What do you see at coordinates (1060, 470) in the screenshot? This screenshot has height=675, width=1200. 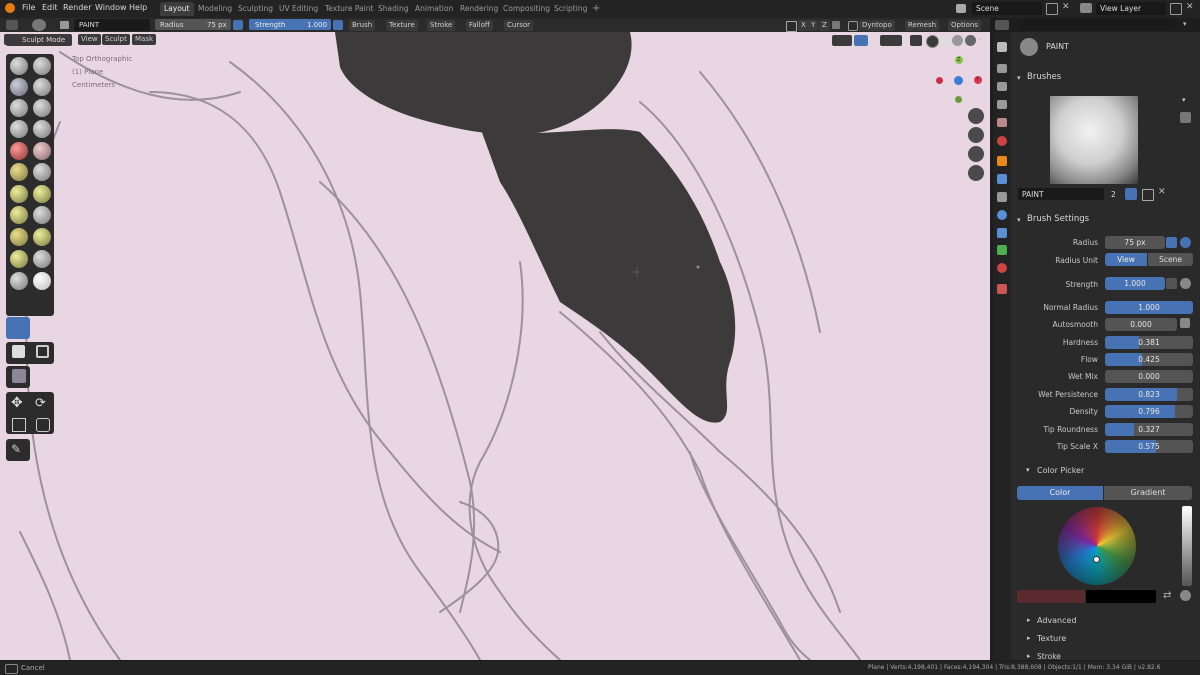 I see `color-picker-title: Color Picker` at bounding box center [1060, 470].